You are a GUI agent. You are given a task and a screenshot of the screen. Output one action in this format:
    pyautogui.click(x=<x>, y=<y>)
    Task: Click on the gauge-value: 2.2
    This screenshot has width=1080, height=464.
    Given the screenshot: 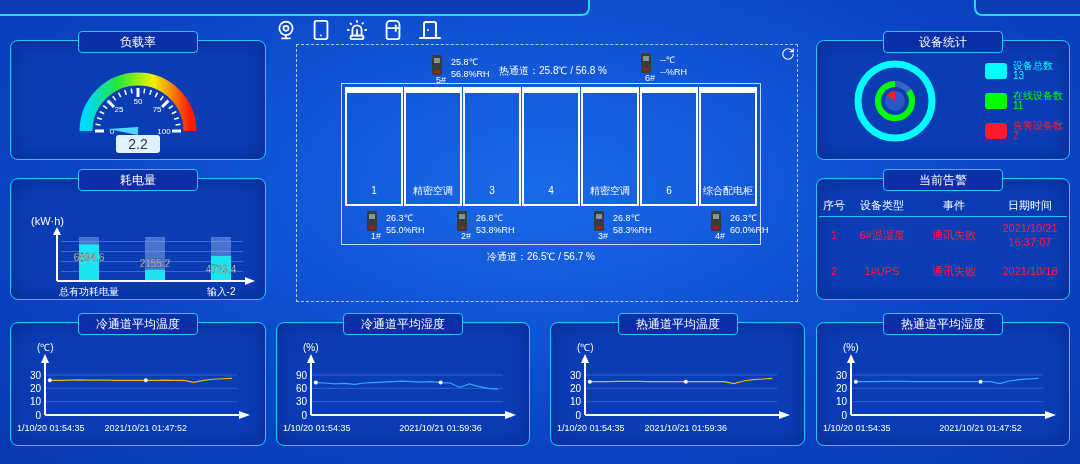 What is the action you would take?
    pyautogui.click(x=138, y=144)
    